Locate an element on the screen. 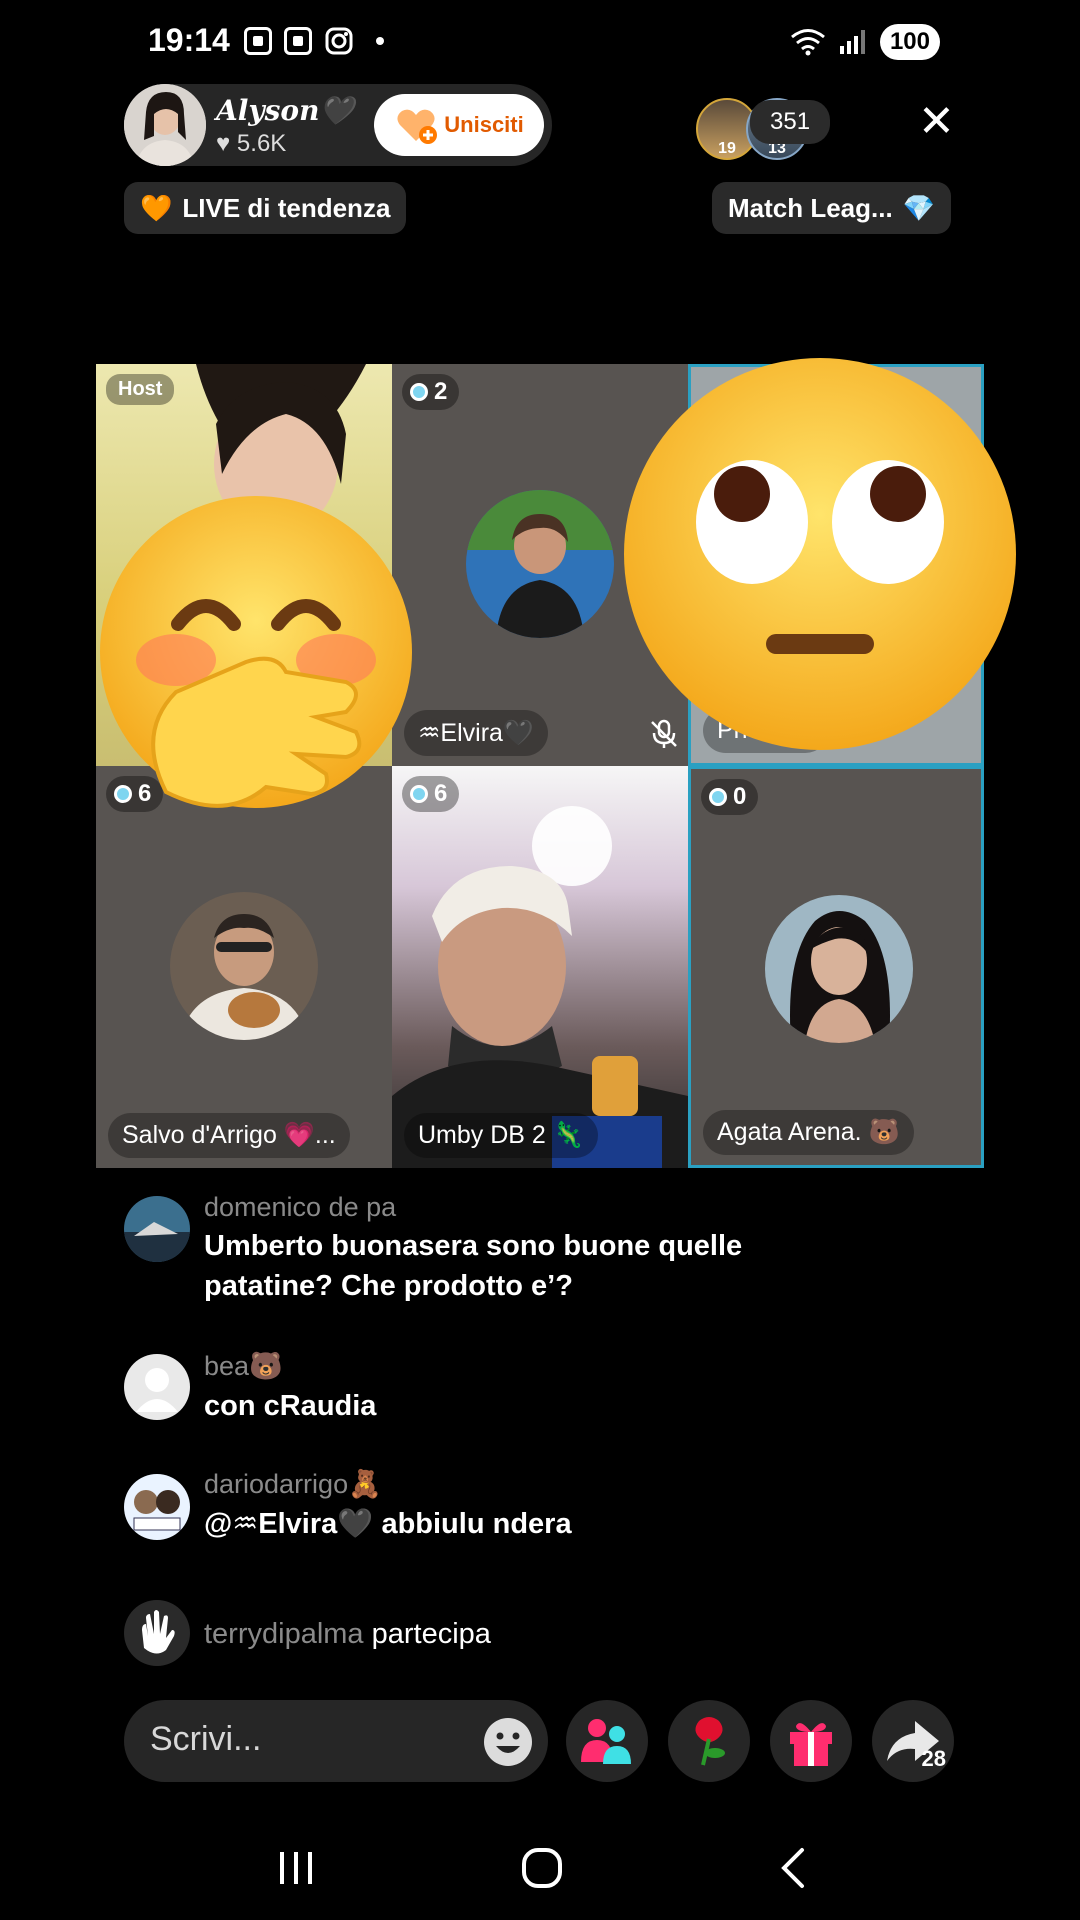 The width and height of the screenshot is (1080, 1920). notification-dot is located at coordinates (380, 41).